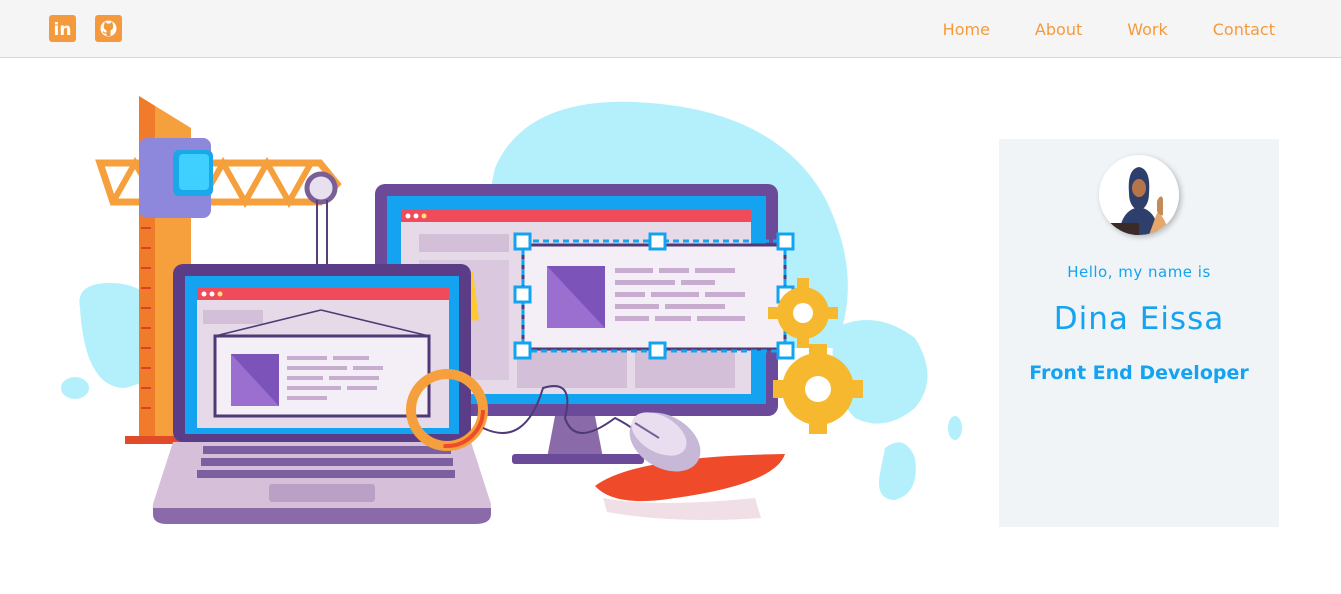 The image size is (1341, 594). I want to click on profile-name: Dina Eissa, so click(1139, 319).